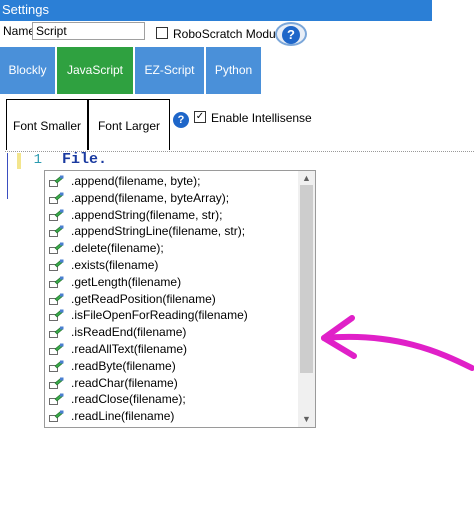 The height and width of the screenshot is (508, 474). I want to click on autocomplete-item-label: .appendString(filename, str);, so click(147, 214).